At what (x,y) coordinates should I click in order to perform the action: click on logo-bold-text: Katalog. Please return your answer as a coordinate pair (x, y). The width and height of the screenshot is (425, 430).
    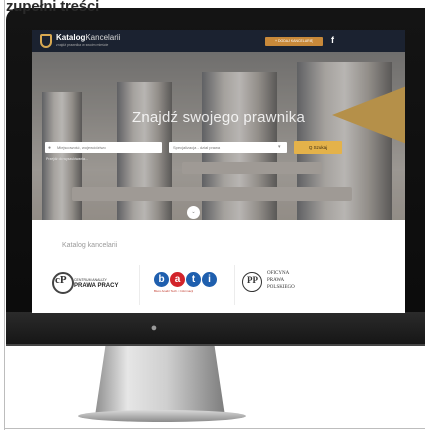
    Looking at the image, I should click on (71, 37).